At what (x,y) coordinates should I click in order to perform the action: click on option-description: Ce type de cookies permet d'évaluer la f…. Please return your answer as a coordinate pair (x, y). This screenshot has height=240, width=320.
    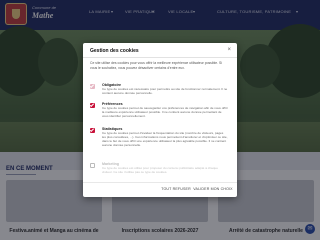
    Looking at the image, I should click on (165, 139).